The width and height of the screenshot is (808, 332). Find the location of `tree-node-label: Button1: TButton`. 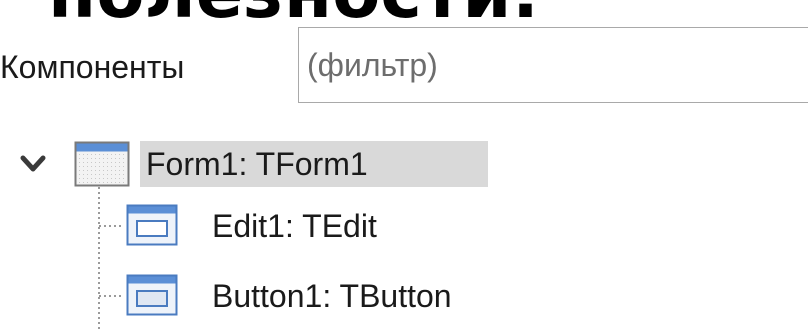

tree-node-label: Button1: TButton is located at coordinates (332, 296).